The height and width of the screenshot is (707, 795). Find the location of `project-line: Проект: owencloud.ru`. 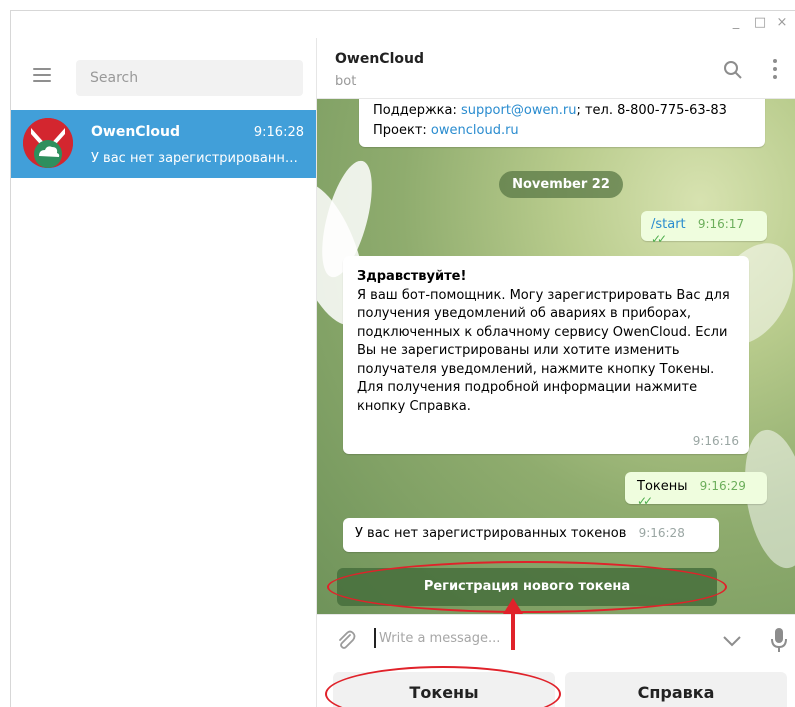

project-line: Проект: owencloud.ru is located at coordinates (446, 130).